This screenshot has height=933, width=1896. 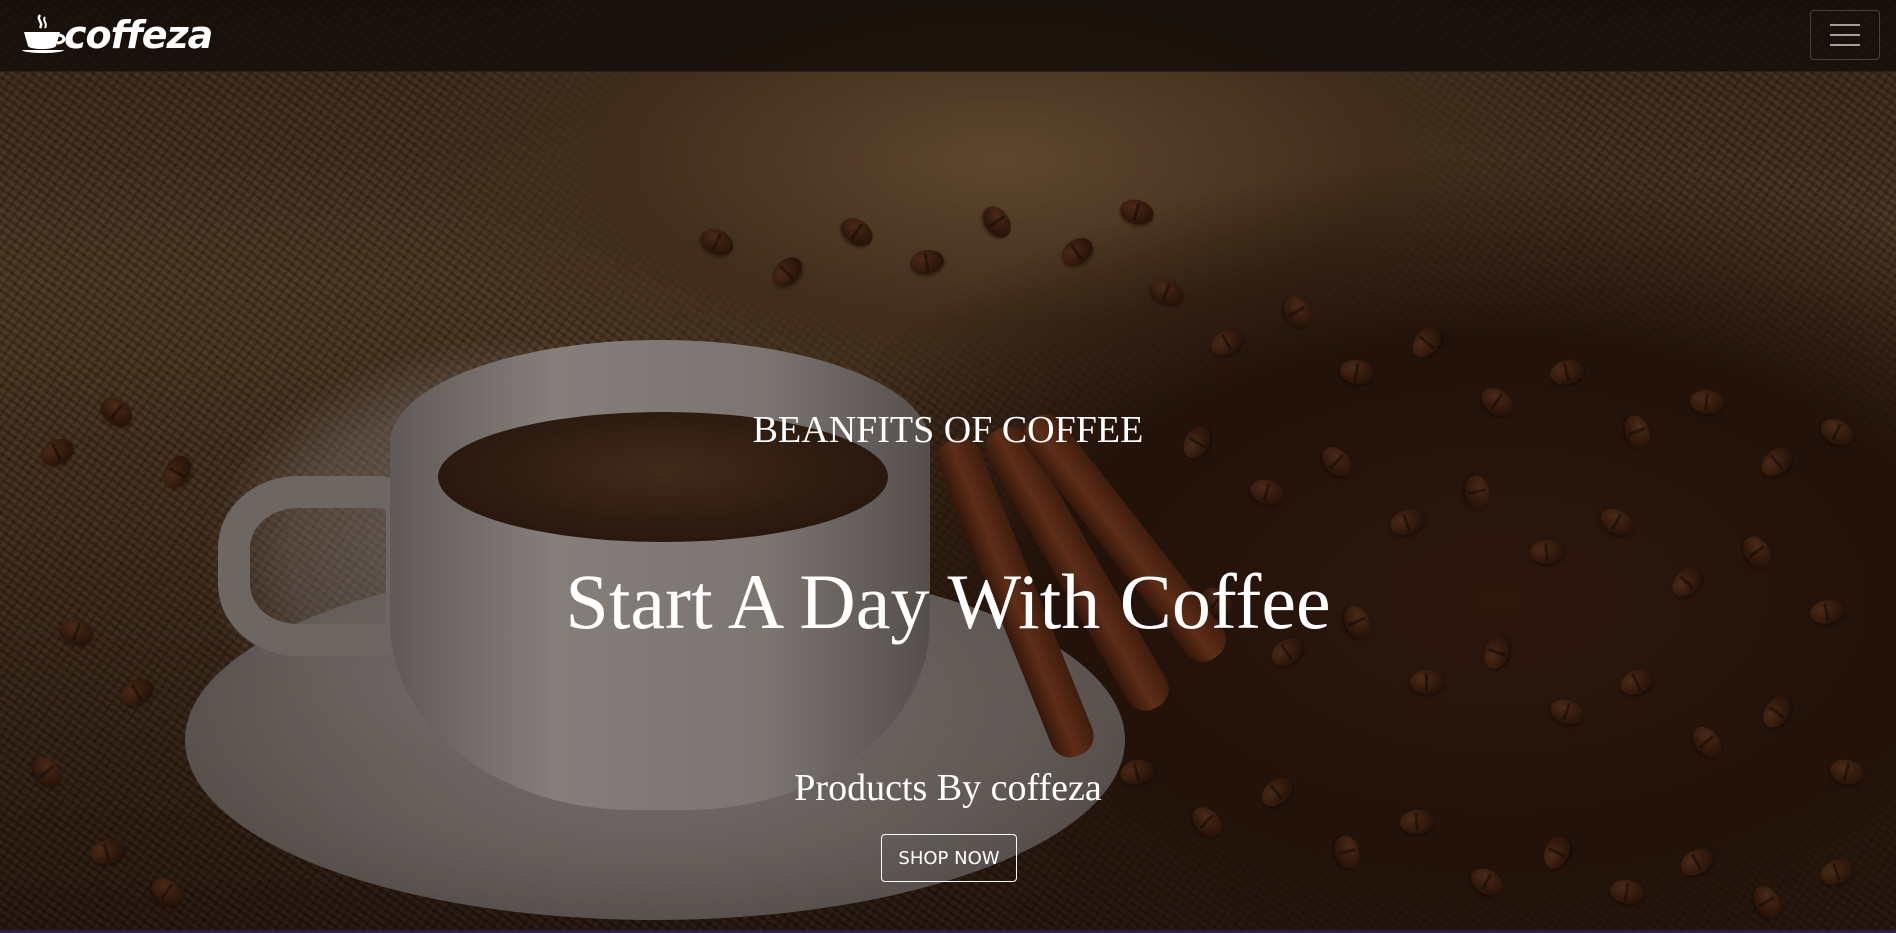 What do you see at coordinates (948, 788) in the screenshot?
I see `hero-tagline: Products By coffeza` at bounding box center [948, 788].